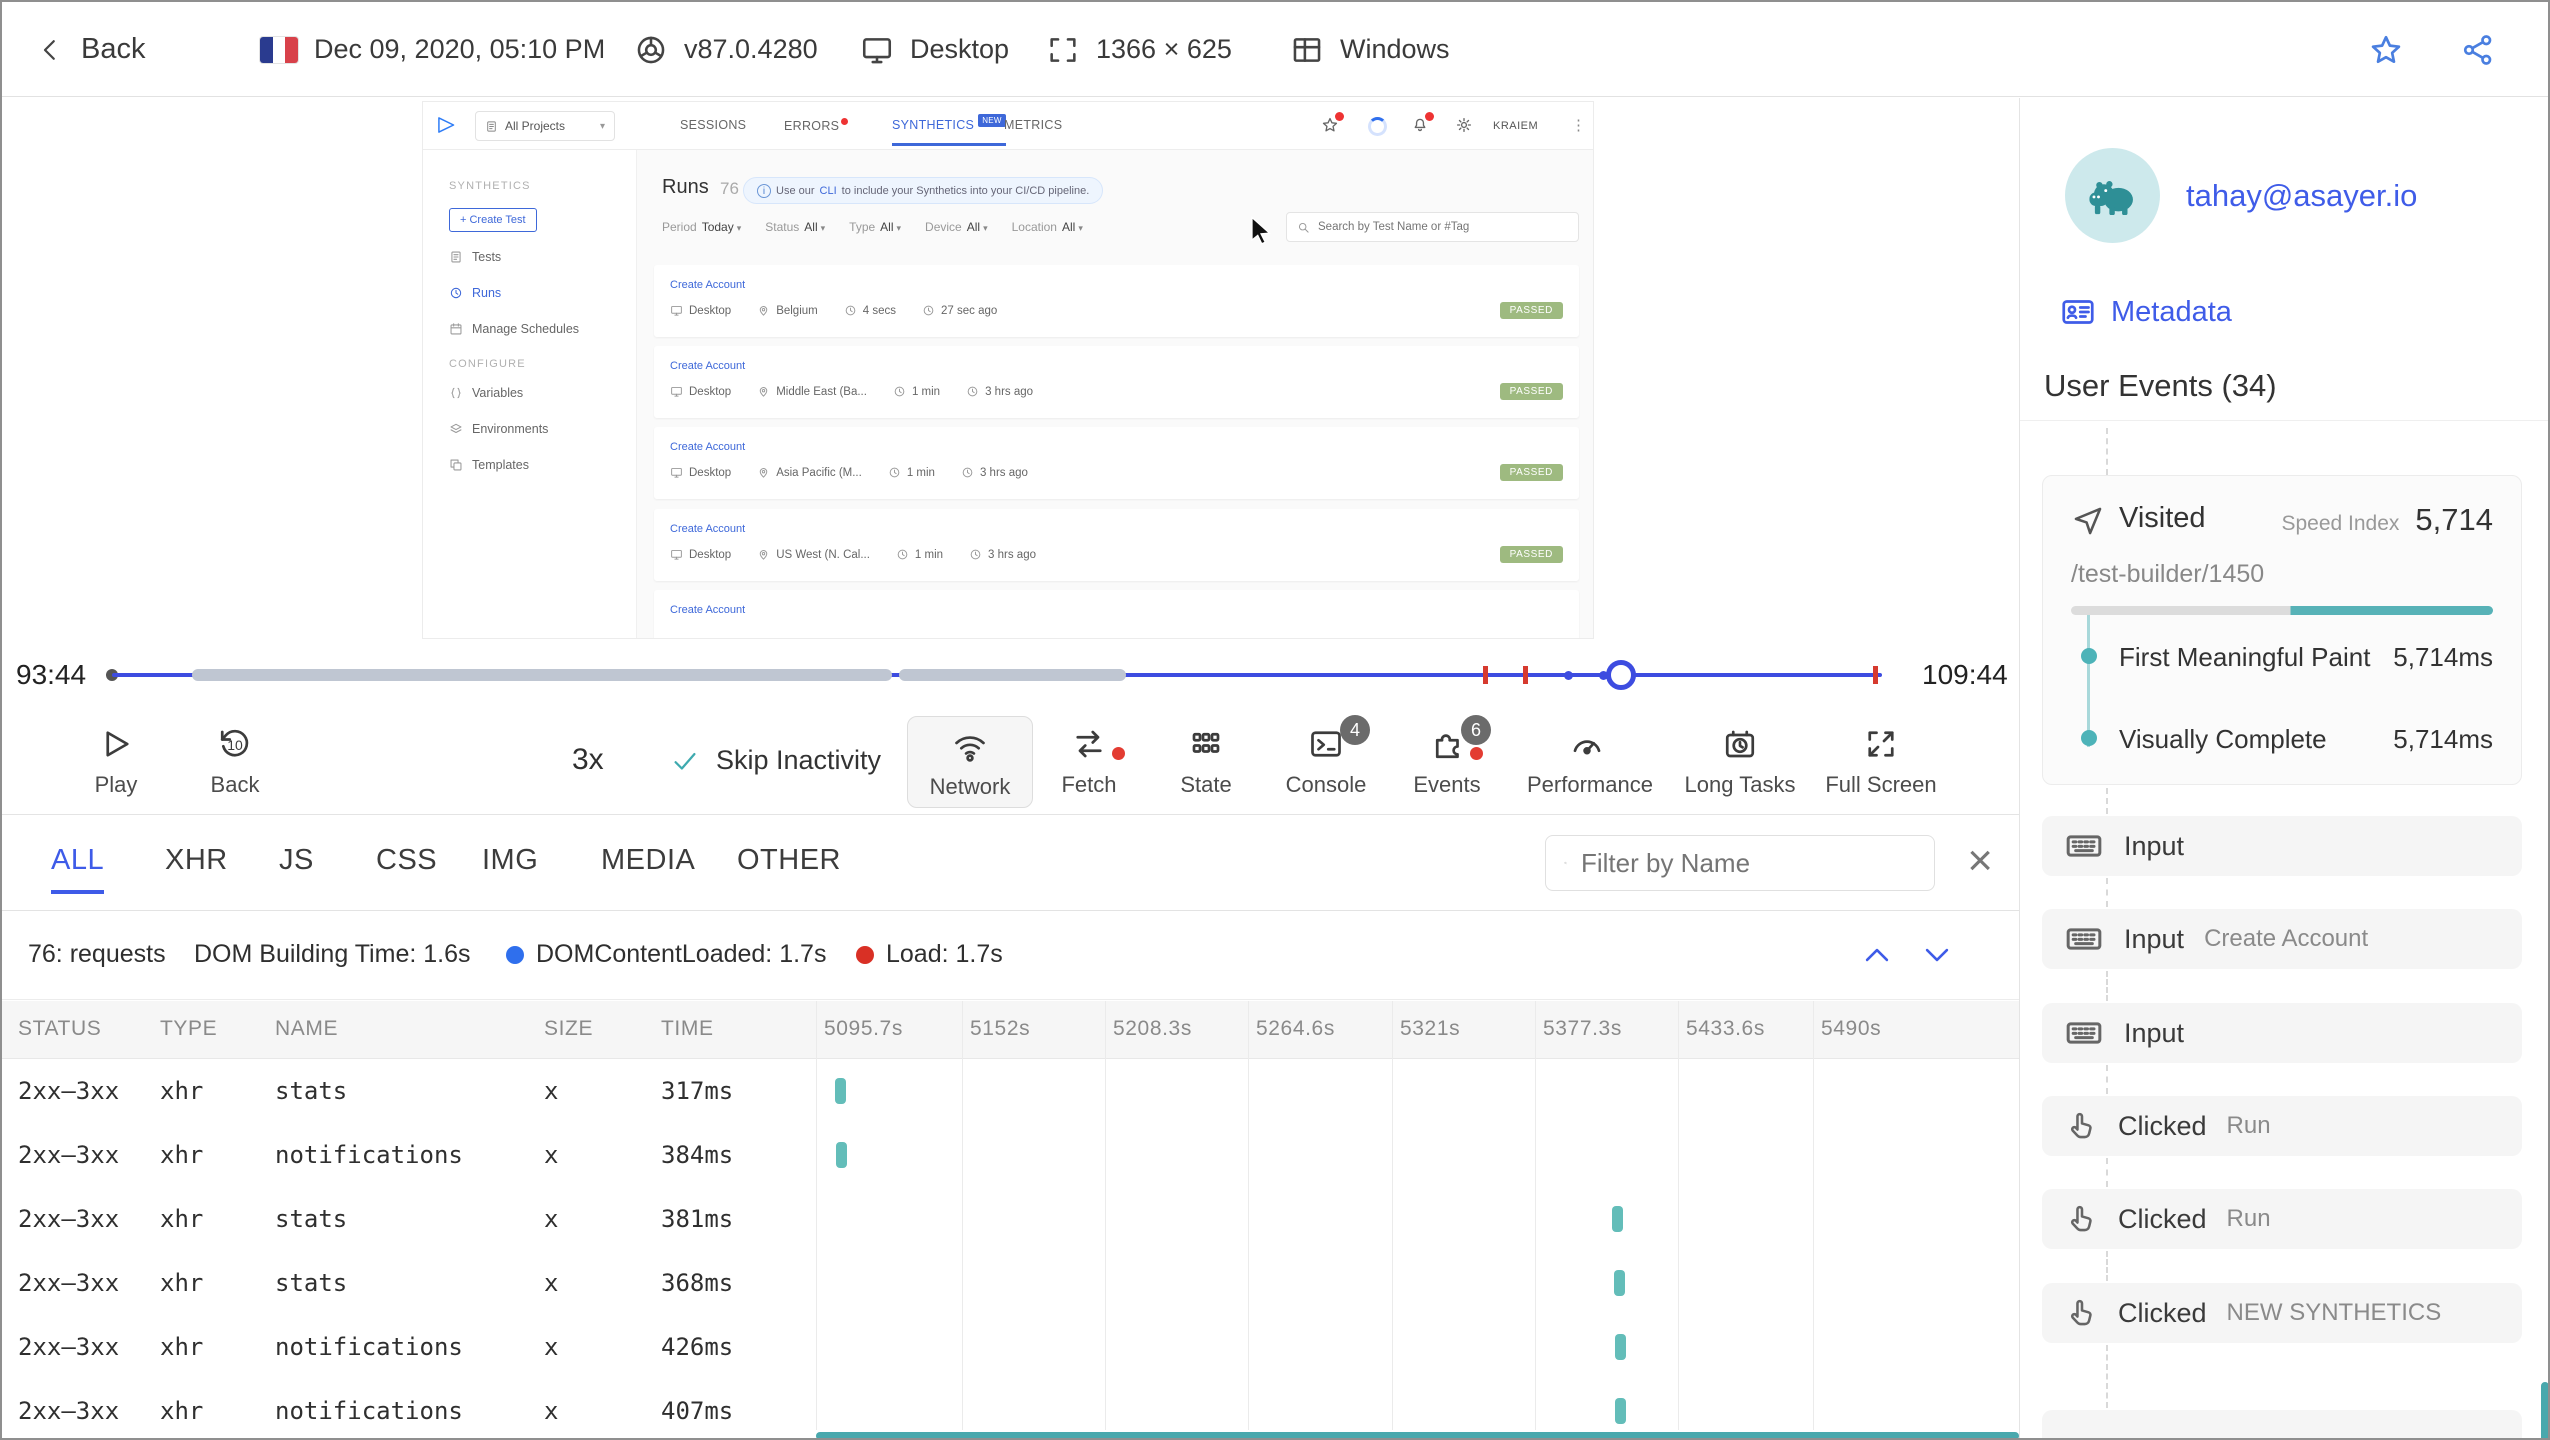  I want to click on tab-img: IMG, so click(510, 860).